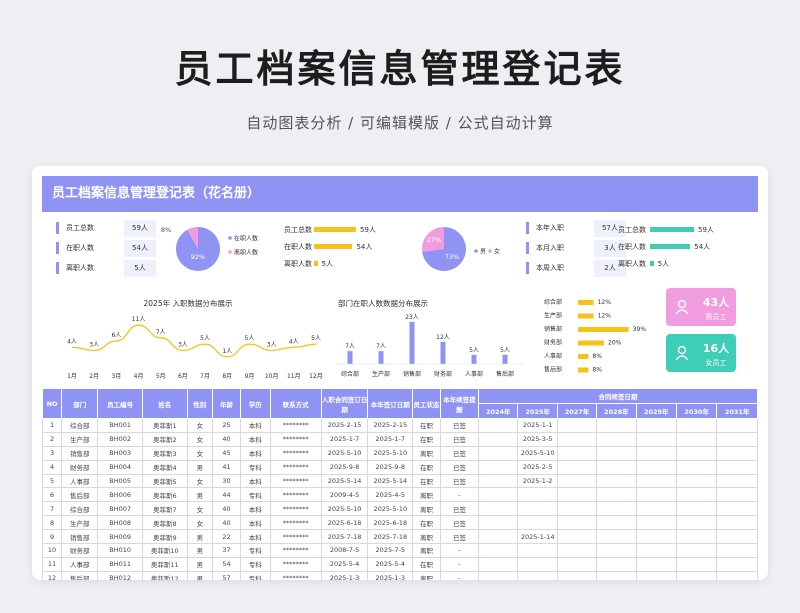  I want to click on table-cell: 9, so click(52, 537).